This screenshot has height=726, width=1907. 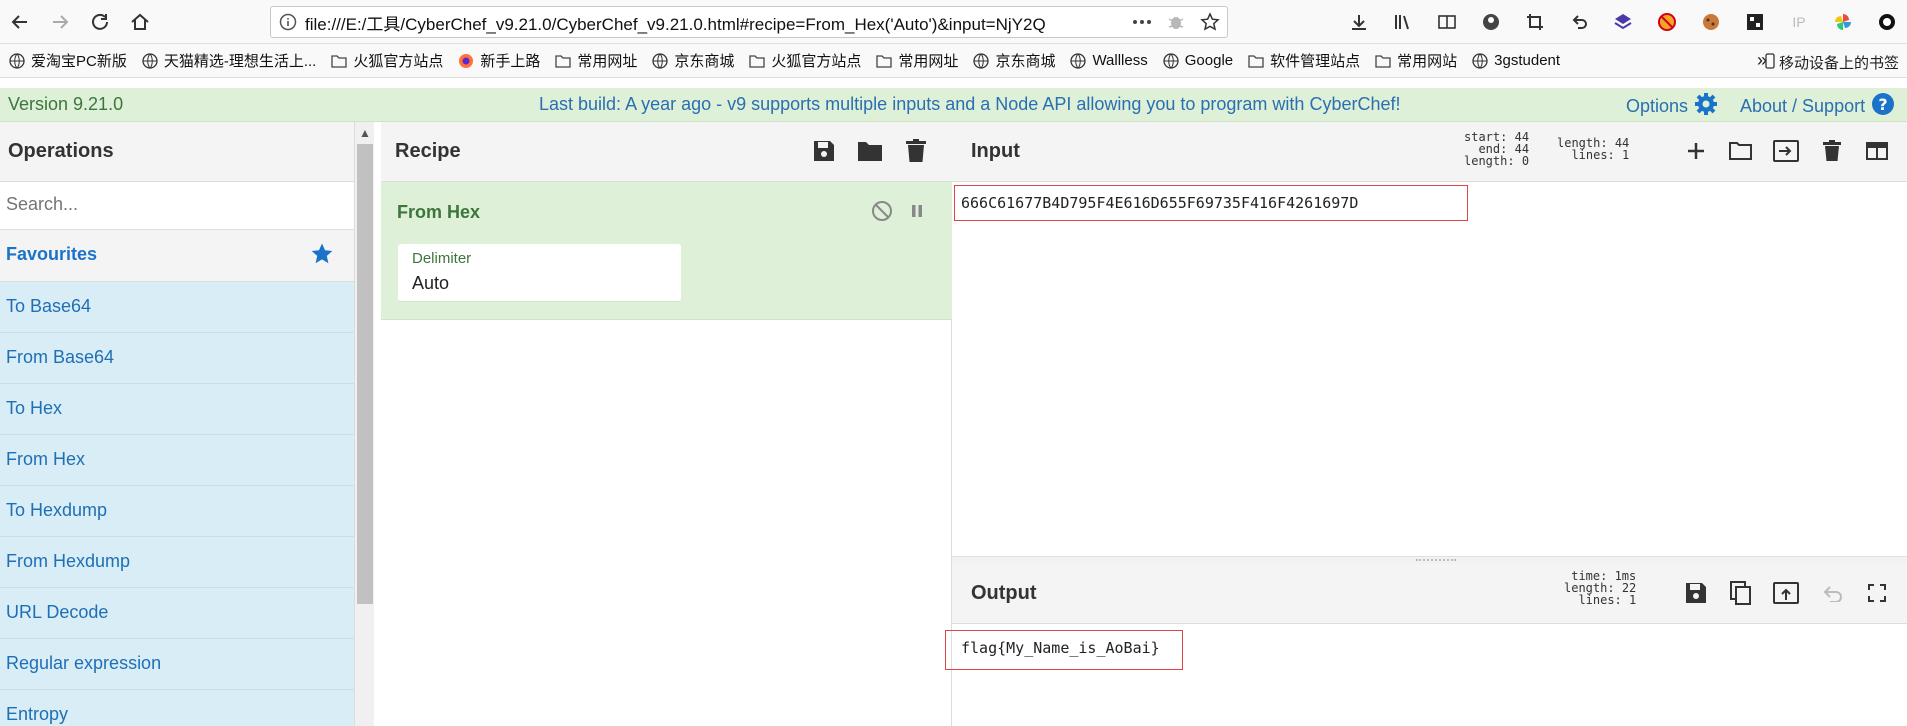 I want to click on back-icon, so click(x=20, y=22).